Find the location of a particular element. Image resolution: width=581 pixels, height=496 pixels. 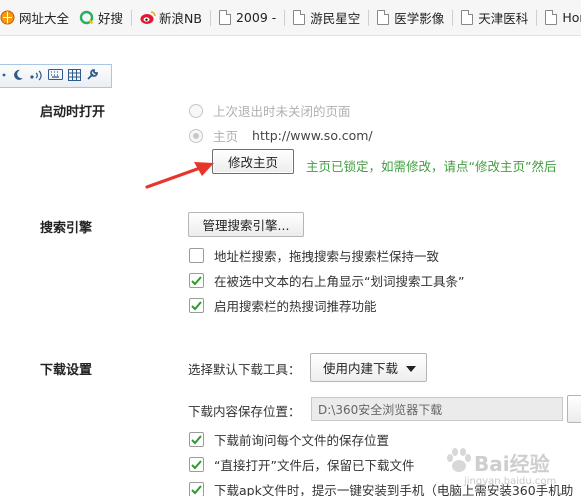

search-option-row: 启用搜索栏的热搜词推荐功能 is located at coordinates (283, 305).